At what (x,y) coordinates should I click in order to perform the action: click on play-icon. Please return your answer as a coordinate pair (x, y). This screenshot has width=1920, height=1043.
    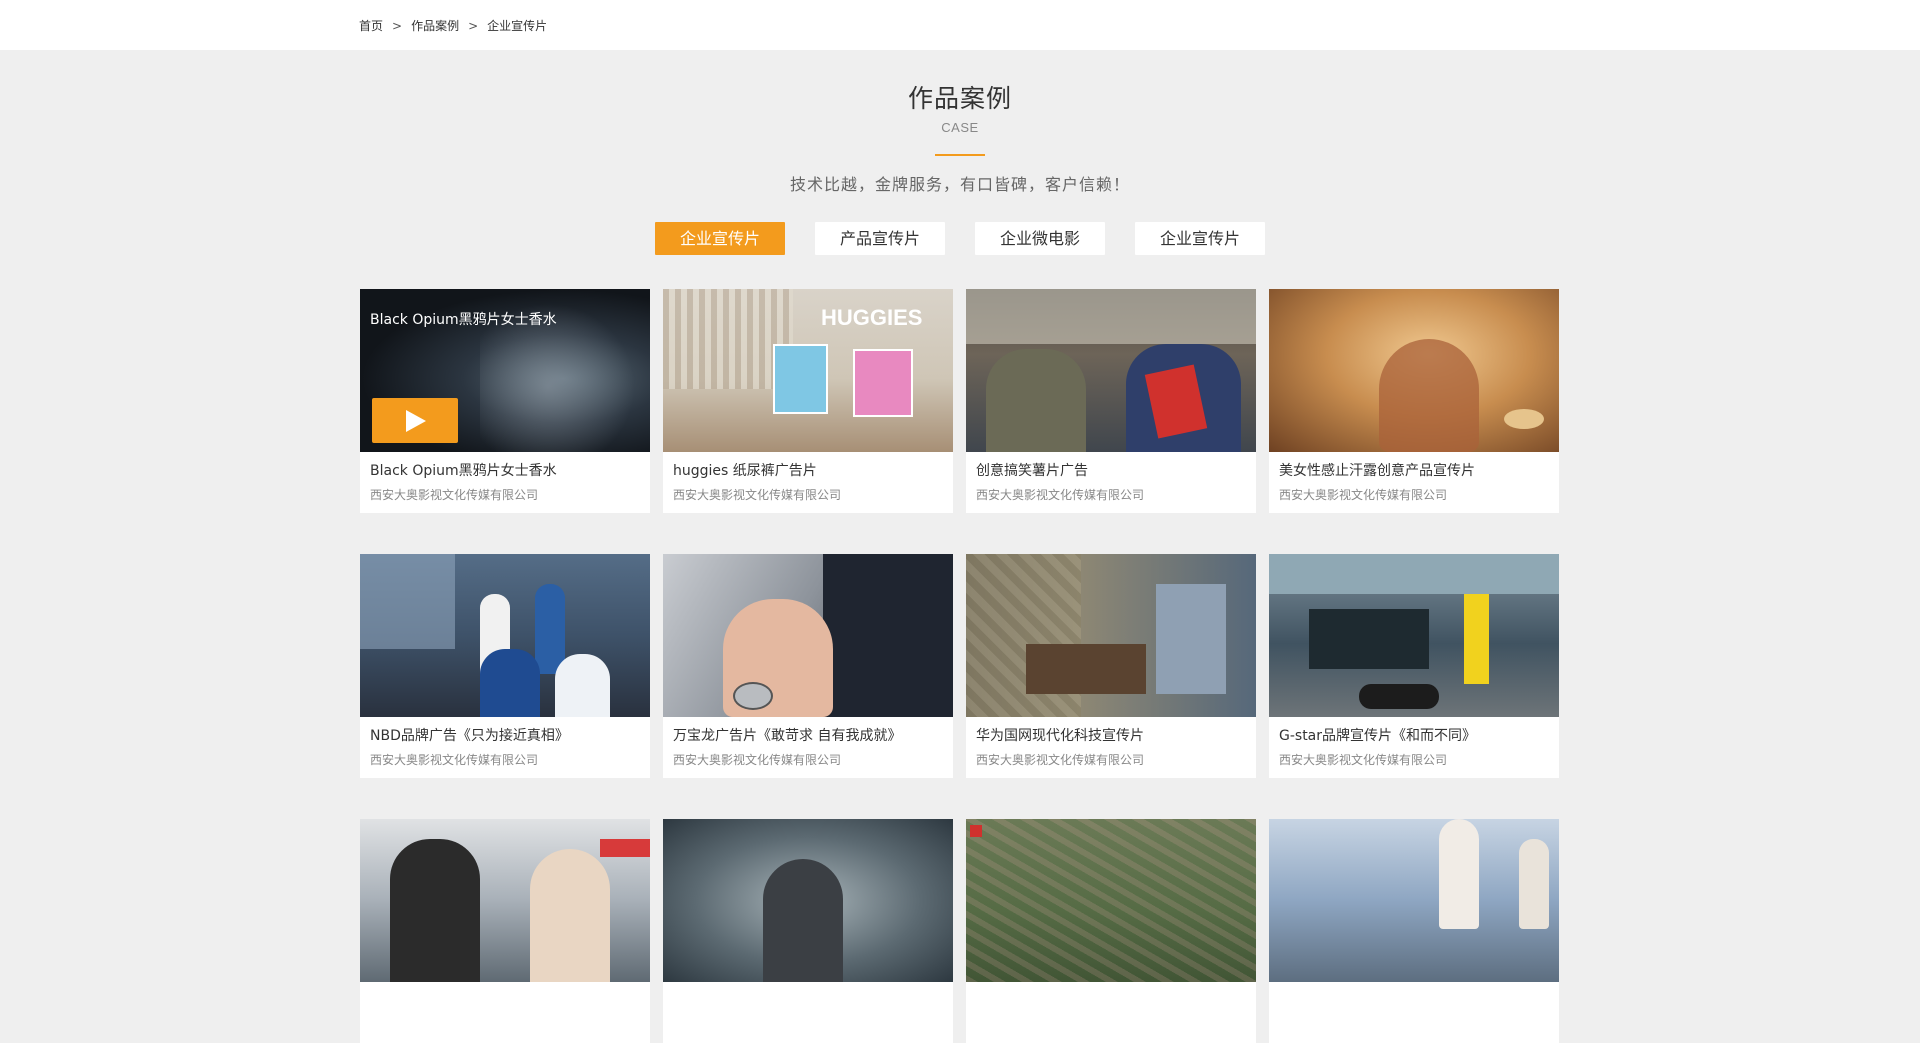
    Looking at the image, I should click on (416, 420).